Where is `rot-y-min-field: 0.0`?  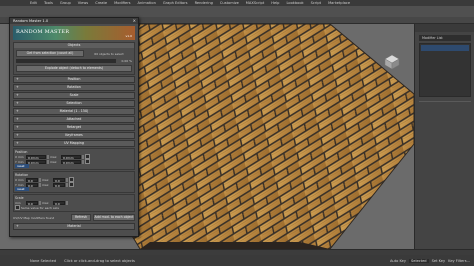 rot-y-min-field: 0.0 is located at coordinates (32, 185).